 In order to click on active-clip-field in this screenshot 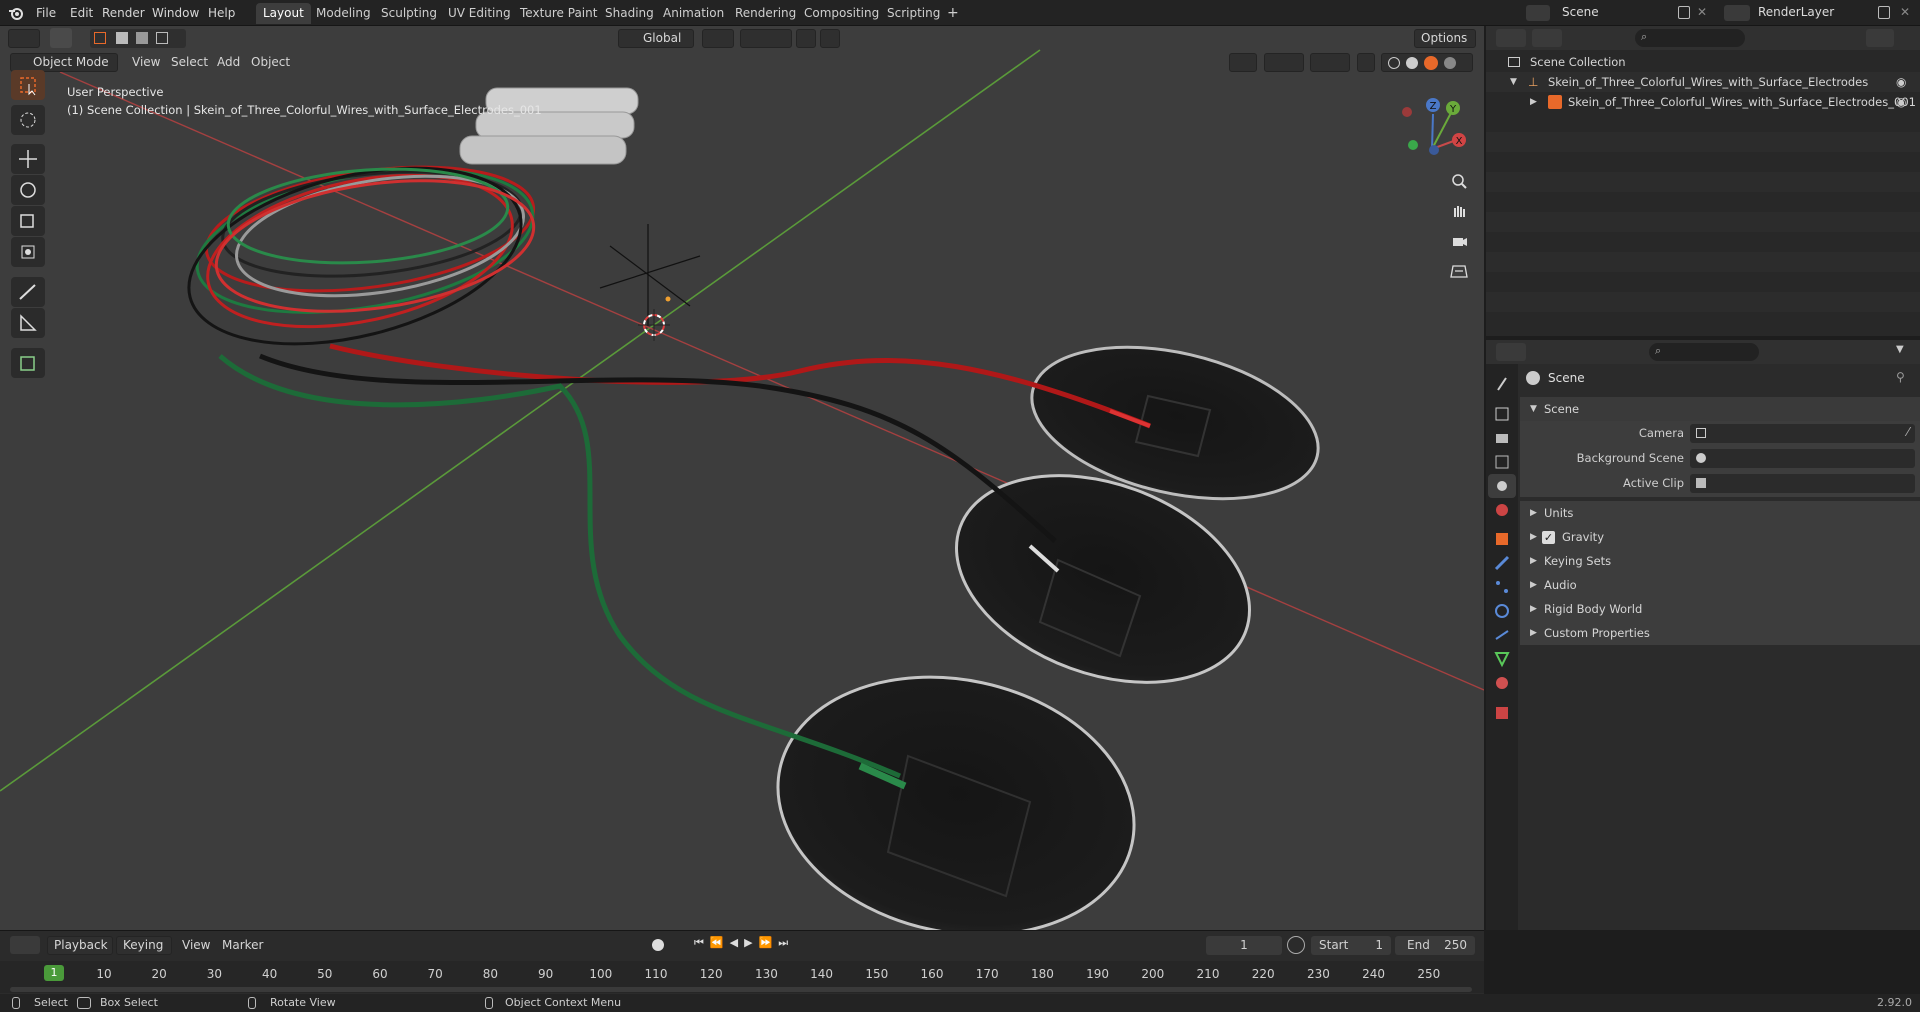, I will do `click(1802, 483)`.